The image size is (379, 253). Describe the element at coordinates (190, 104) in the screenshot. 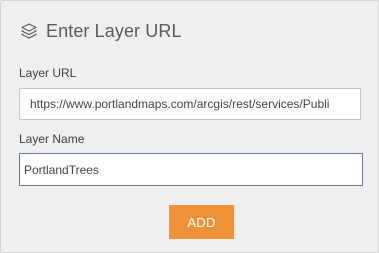

I see `layer-url-input` at that location.